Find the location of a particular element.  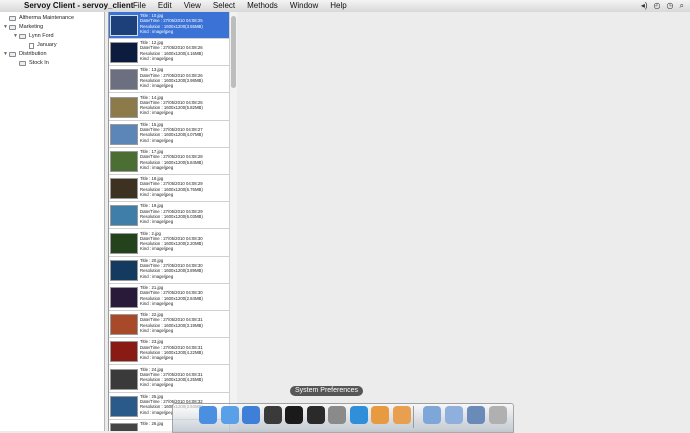

tree-item: ▼ Marketing is located at coordinates (23, 27).